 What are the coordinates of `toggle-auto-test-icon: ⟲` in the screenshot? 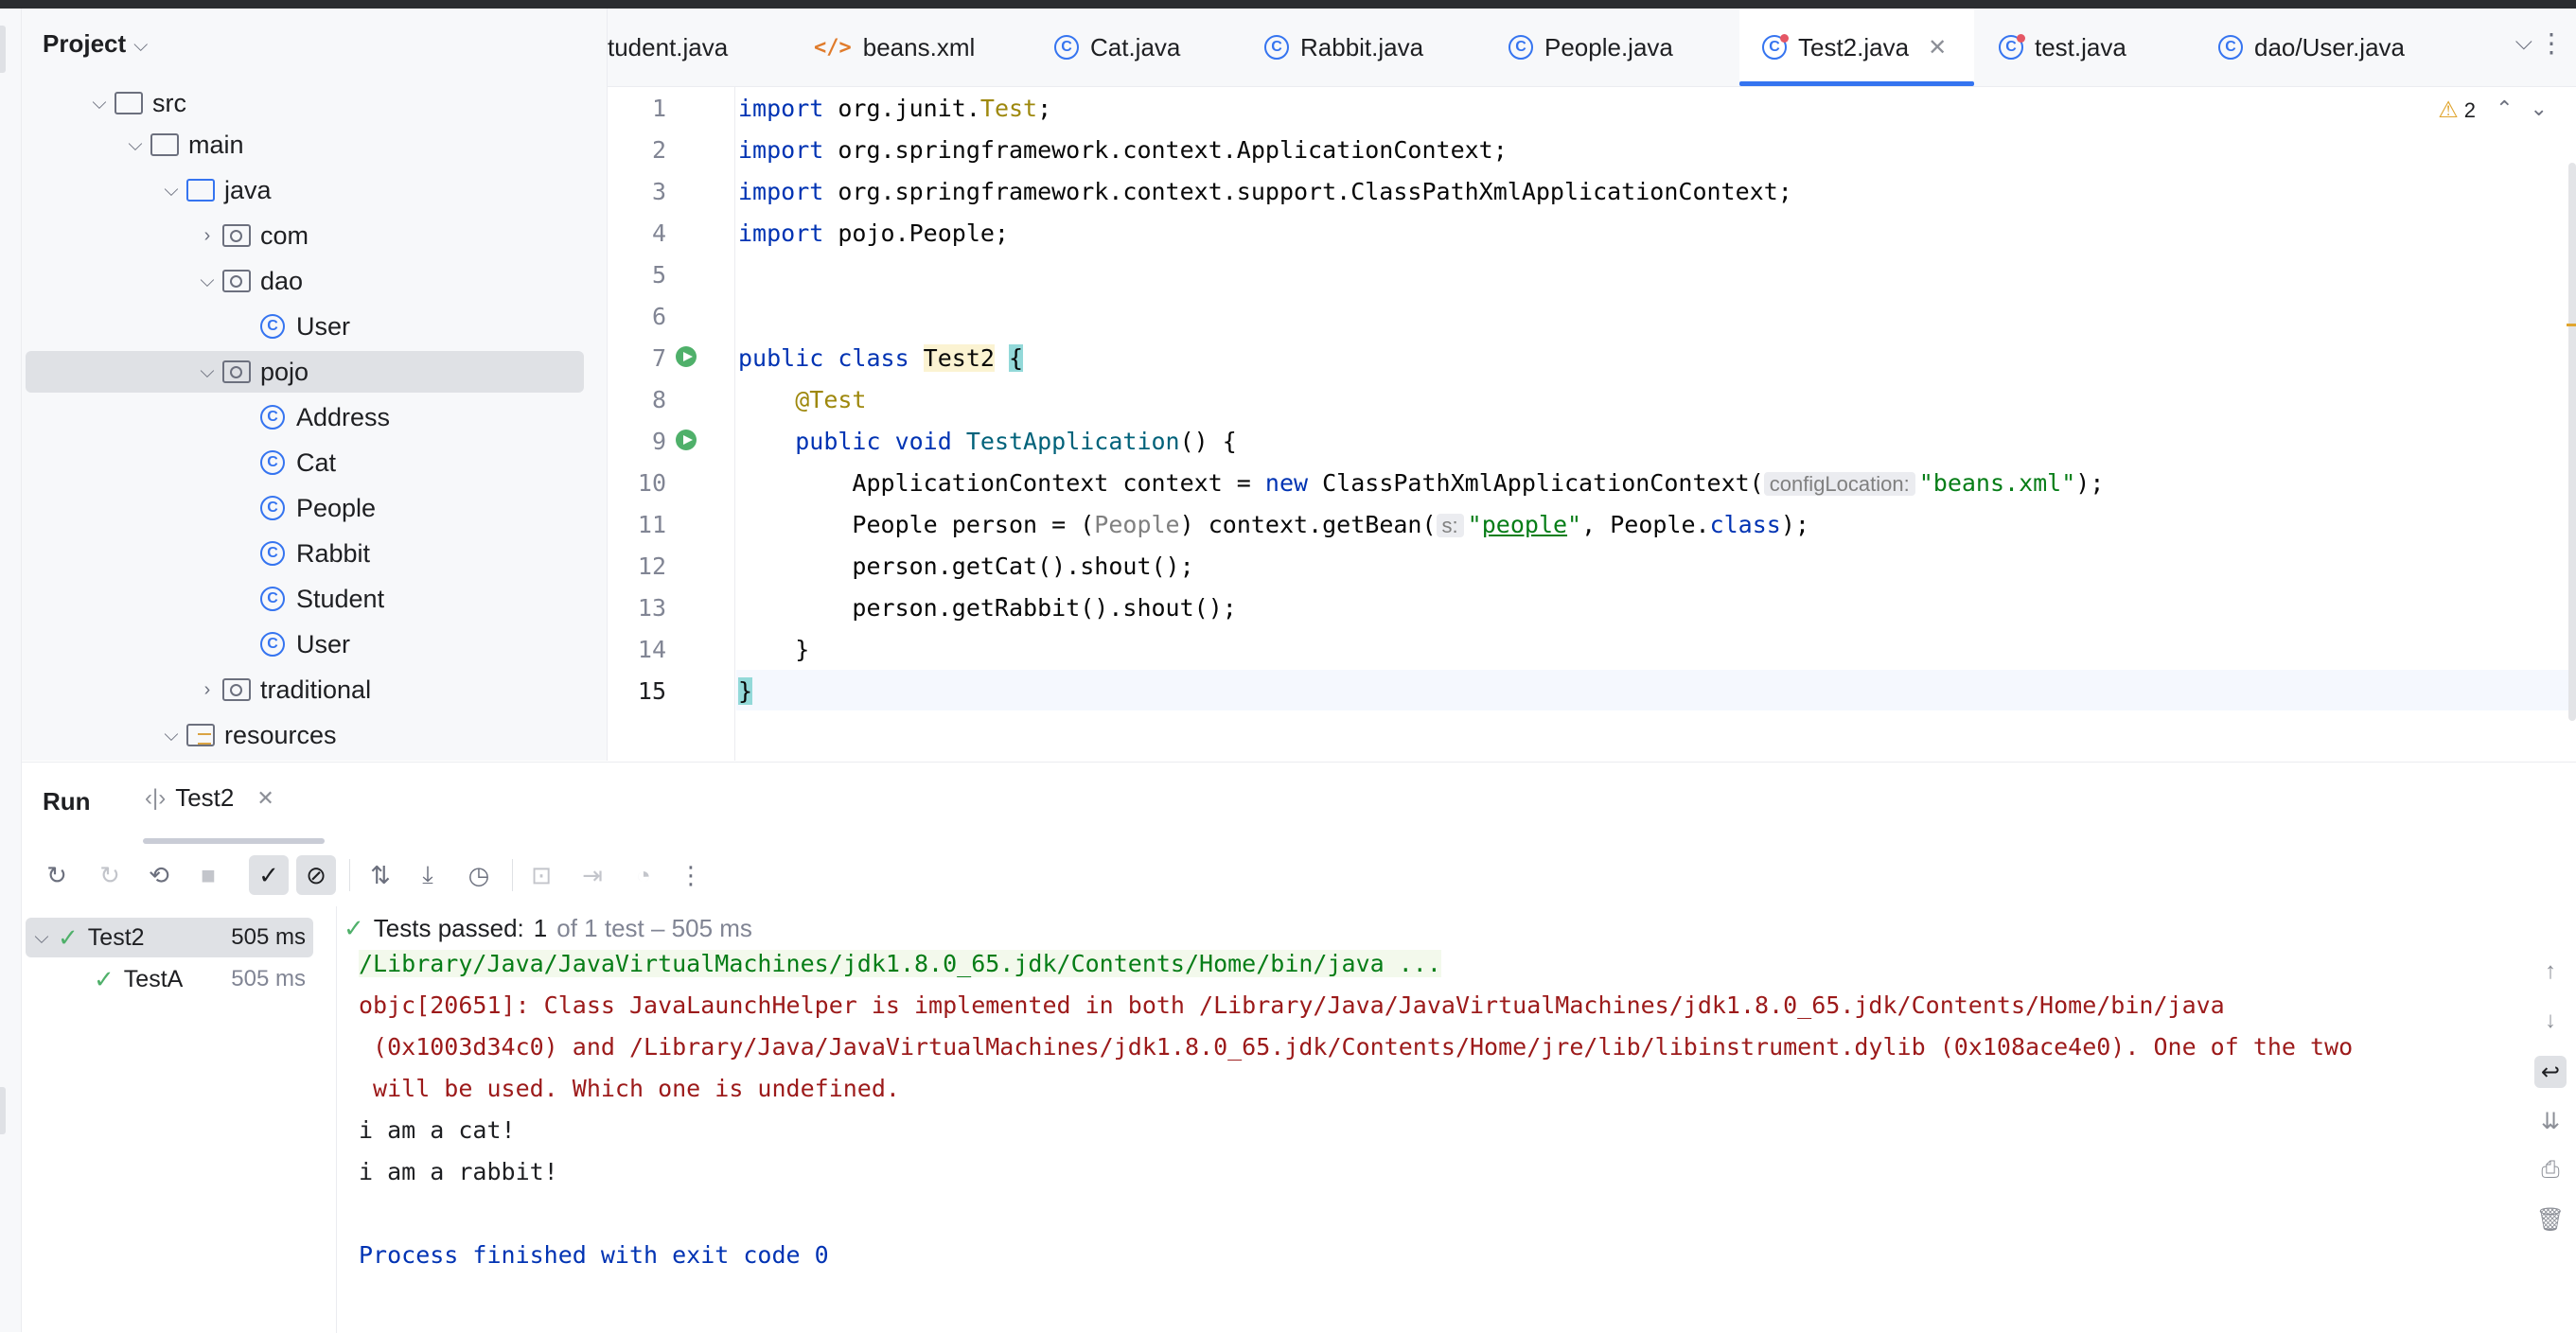 It's located at (159, 875).